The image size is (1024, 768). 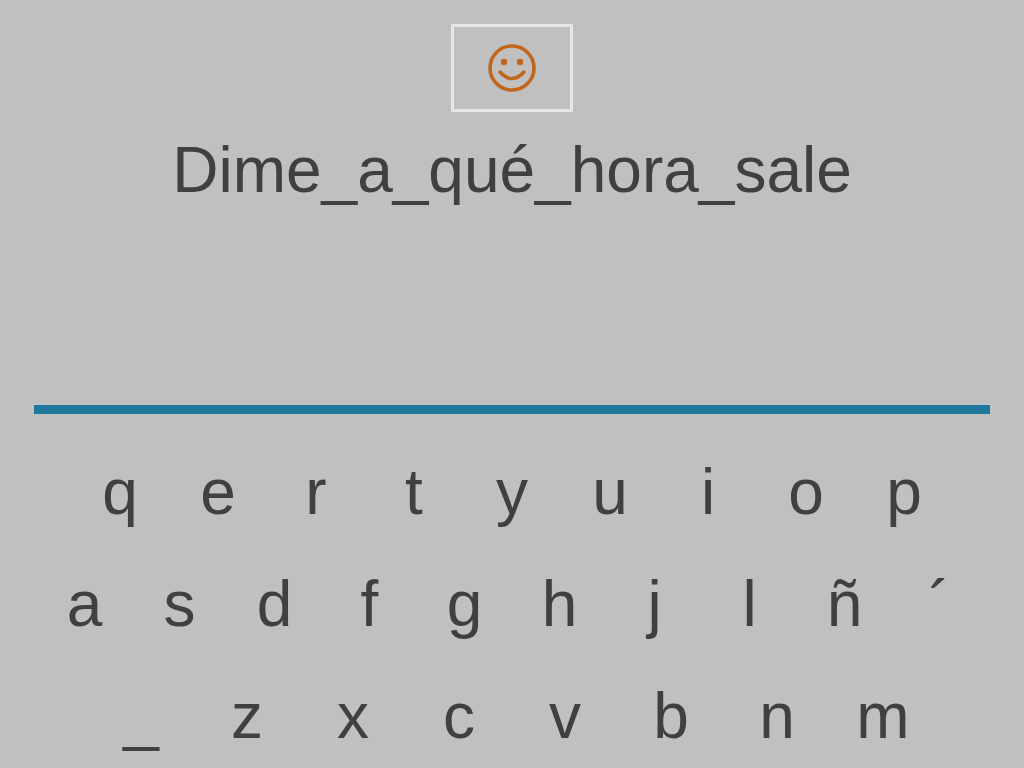 I want to click on key-button: u, so click(x=610, y=492).